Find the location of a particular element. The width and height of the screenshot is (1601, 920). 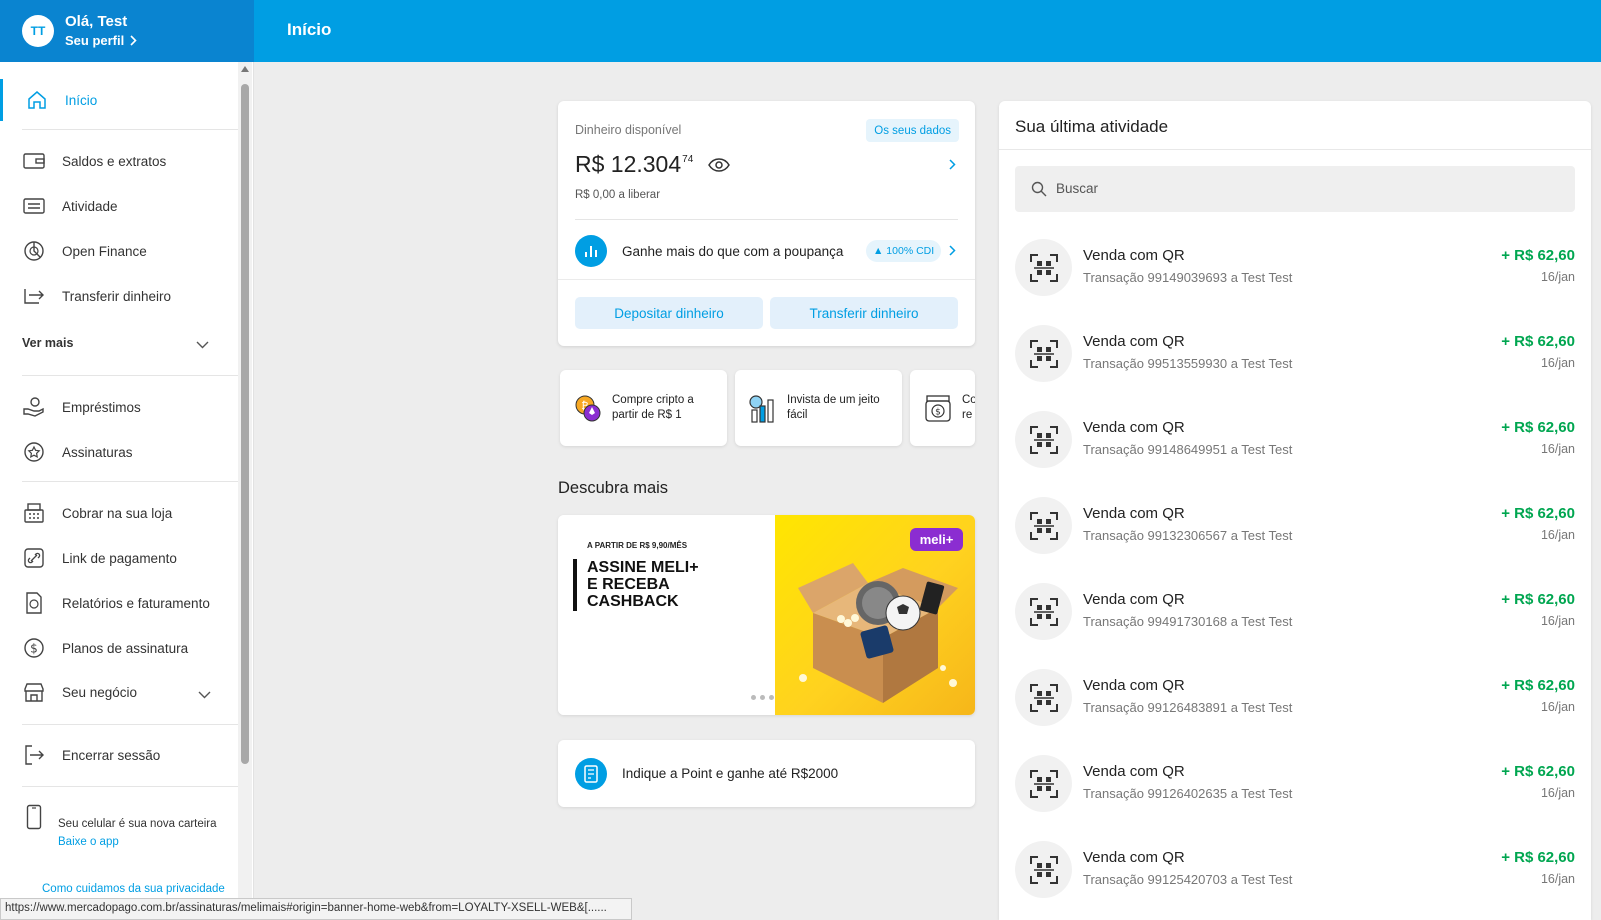

download-app-link: Baixe o app is located at coordinates (88, 842).